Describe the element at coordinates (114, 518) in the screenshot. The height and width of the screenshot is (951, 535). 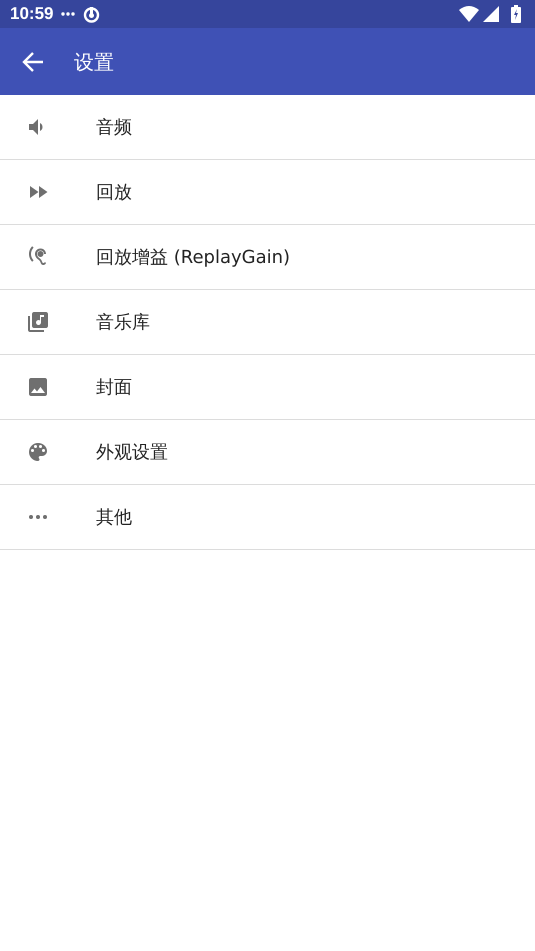
I see `settings-label: 其他` at that location.